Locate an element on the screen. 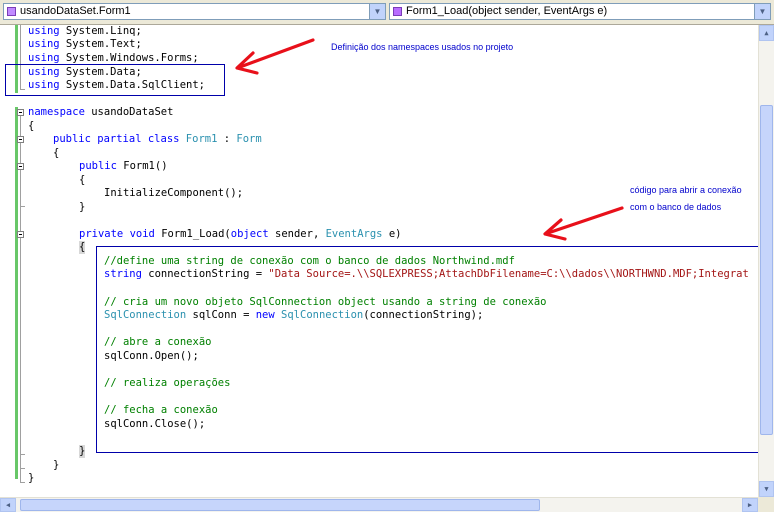 This screenshot has height=512, width=774. member-dropdown-value: Form1_Load(object sender, EventArgs e) is located at coordinates (507, 11).